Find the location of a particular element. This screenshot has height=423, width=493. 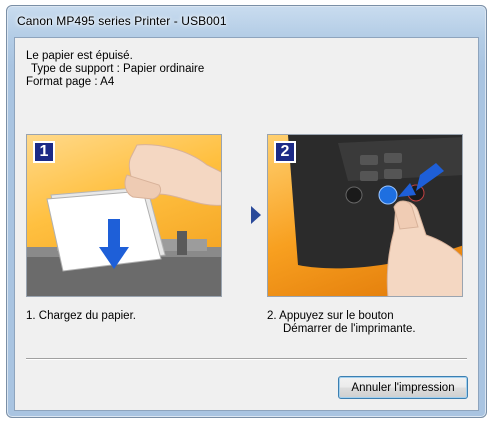

message-line-3: Format page : A4 is located at coordinates (70, 82).